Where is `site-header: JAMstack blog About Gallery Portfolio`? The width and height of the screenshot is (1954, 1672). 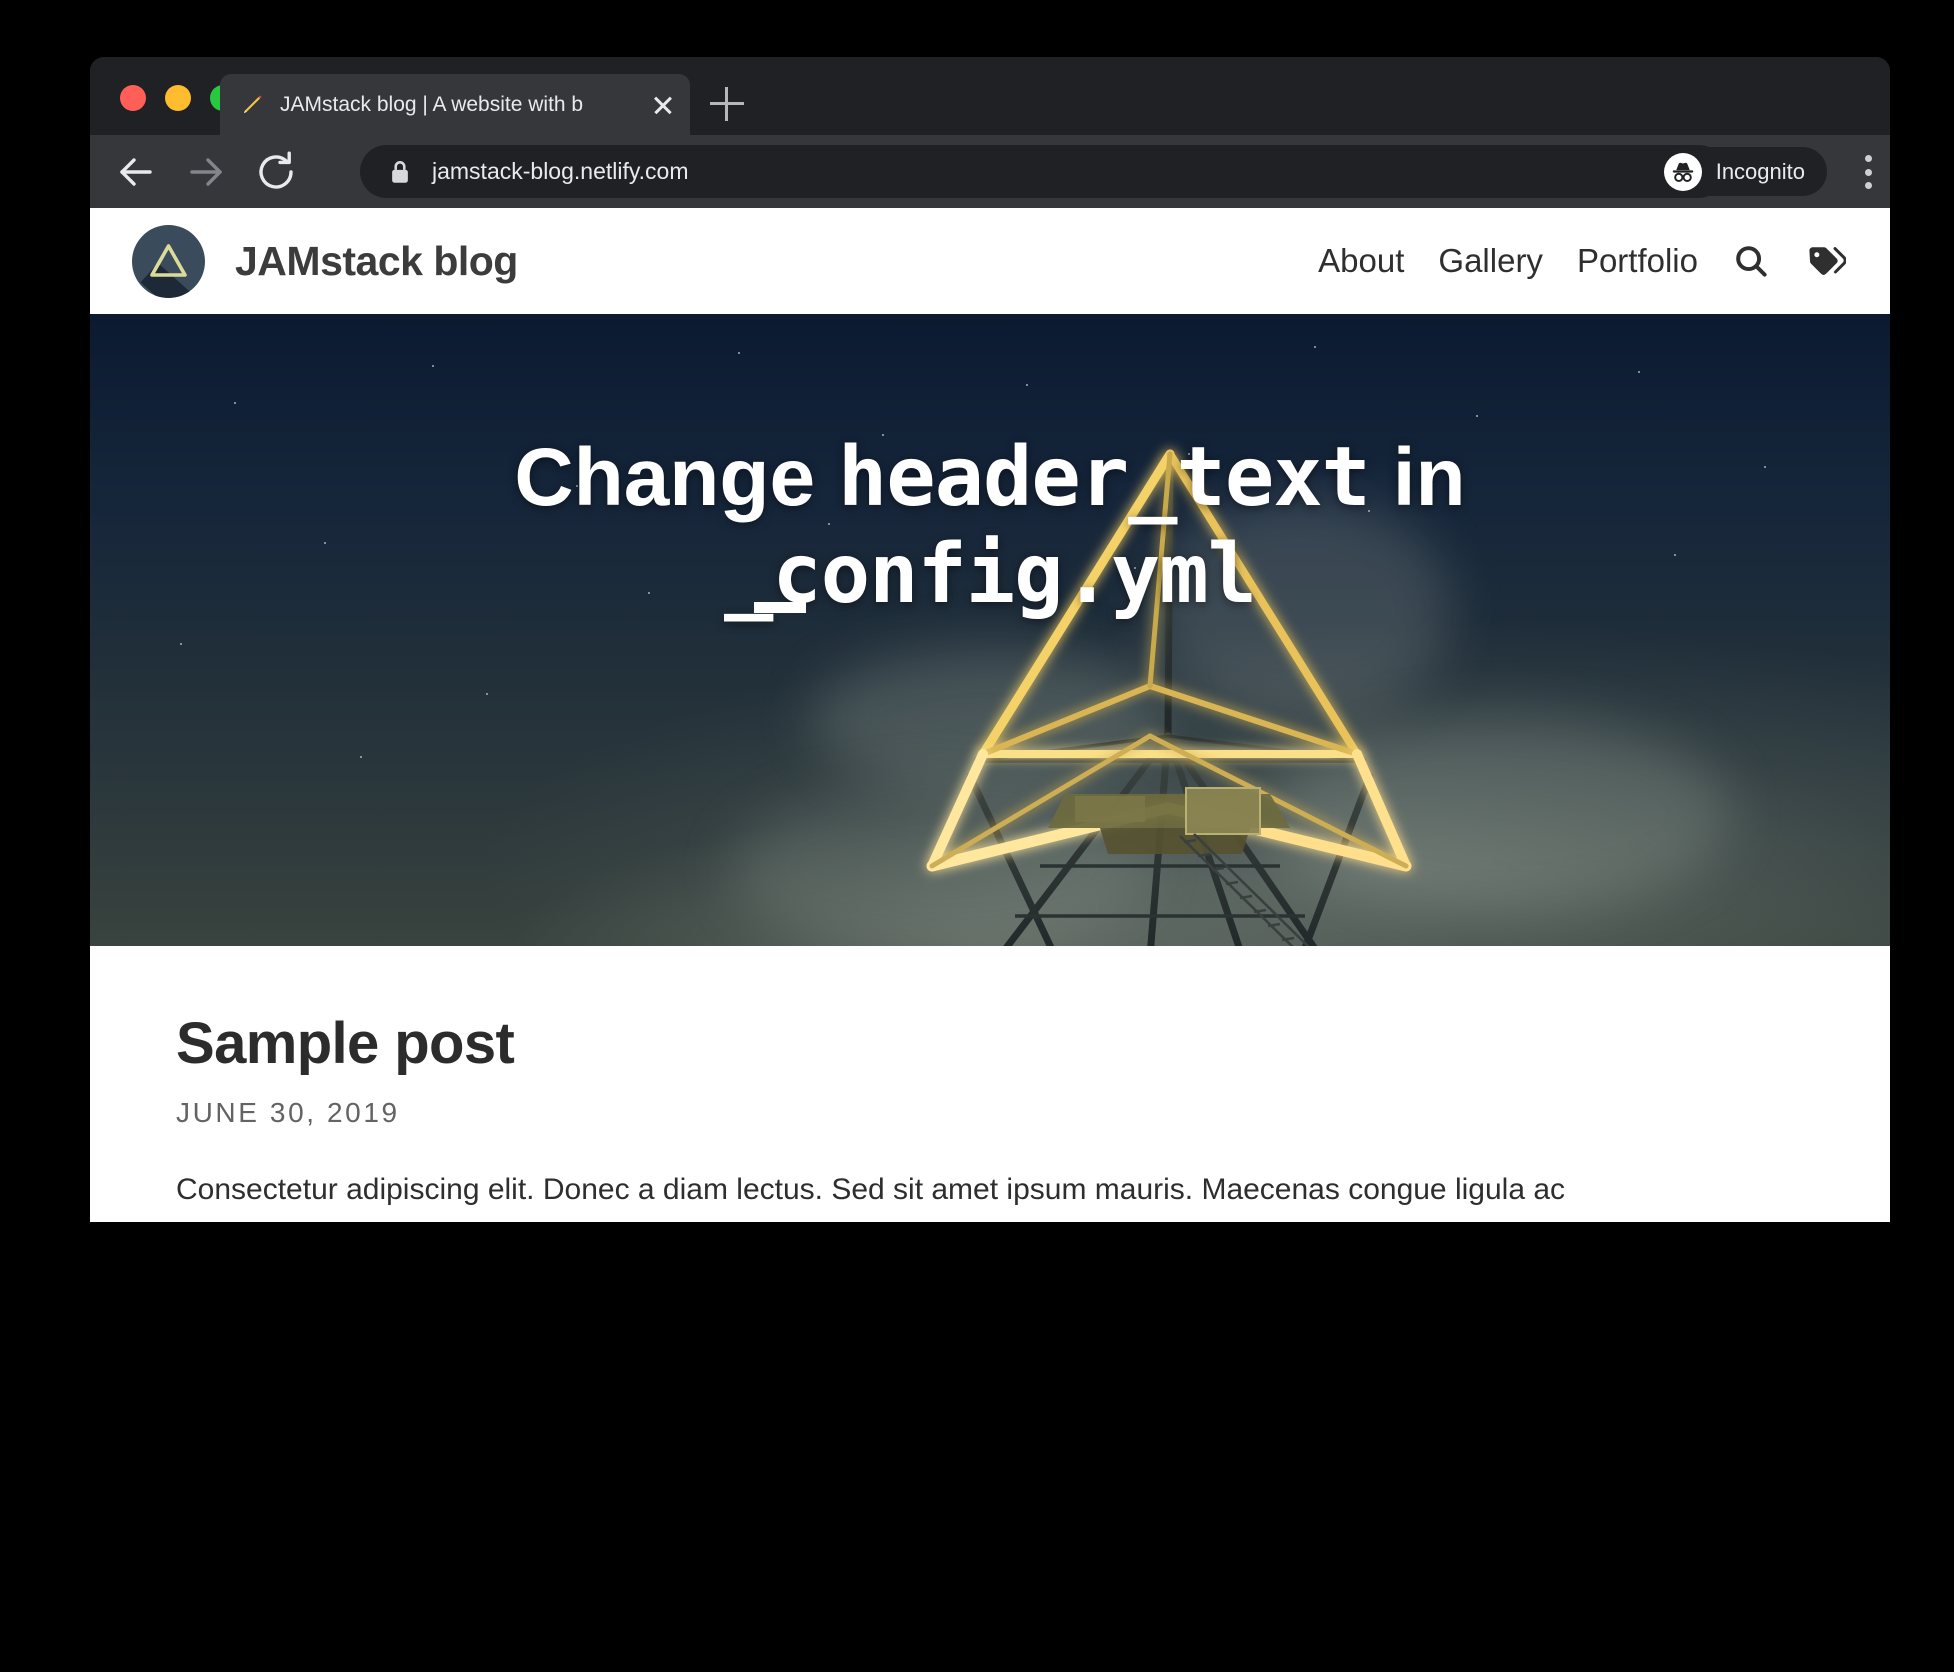 site-header: JAMstack blog About Gallery Portfolio is located at coordinates (990, 261).